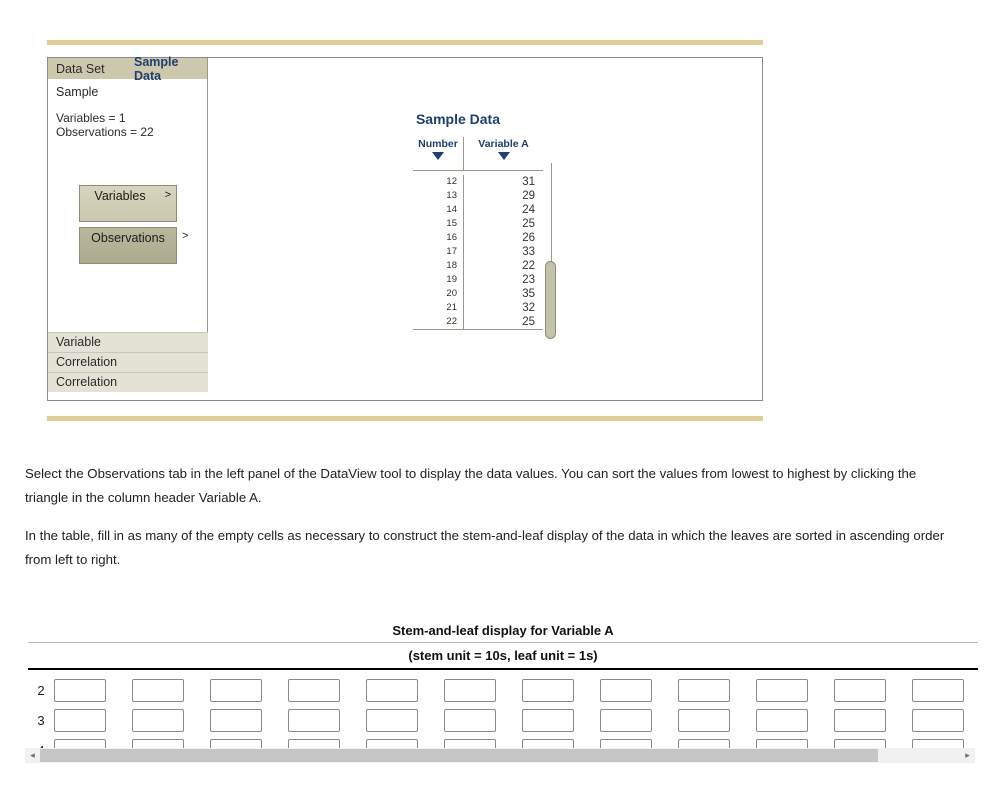 This screenshot has height=792, width=1006. What do you see at coordinates (459, 755) in the screenshot?
I see `horizontal-scrollbar-thumb` at bounding box center [459, 755].